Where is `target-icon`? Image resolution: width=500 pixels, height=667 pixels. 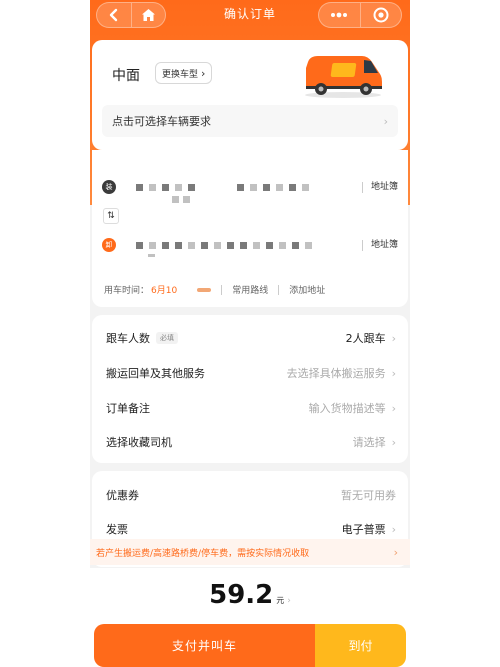
target-icon is located at coordinates (381, 15).